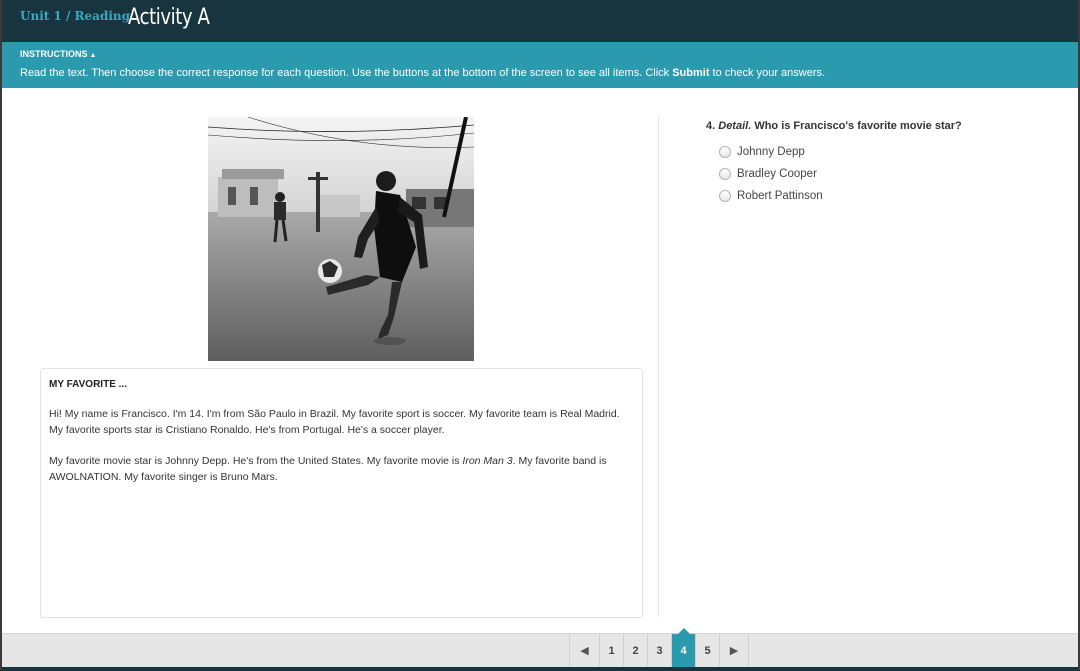 The image size is (1080, 671). What do you see at coordinates (540, 649) in the screenshot?
I see `footer-bar: ◀ 1 2 3 4 5 ▶` at bounding box center [540, 649].